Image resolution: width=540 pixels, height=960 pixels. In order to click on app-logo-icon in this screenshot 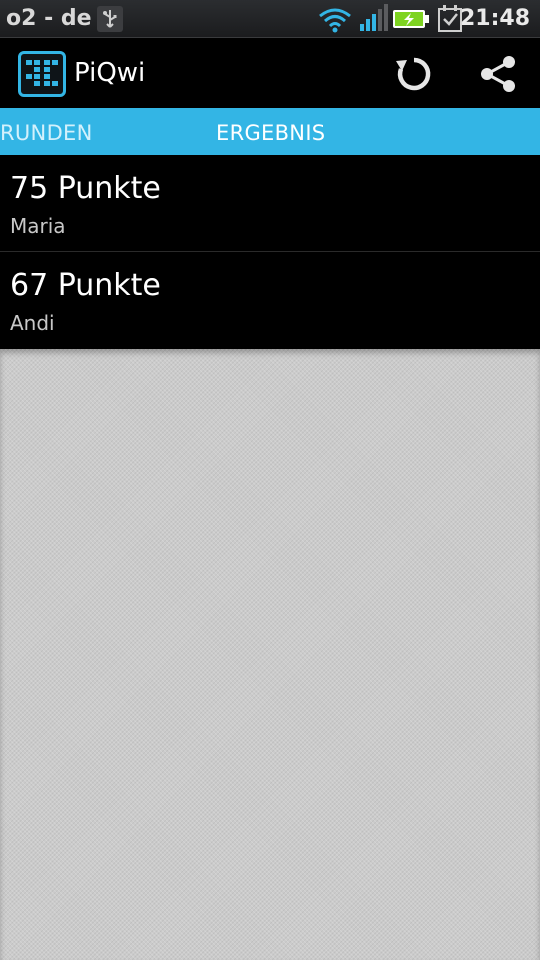, I will do `click(42, 74)`.